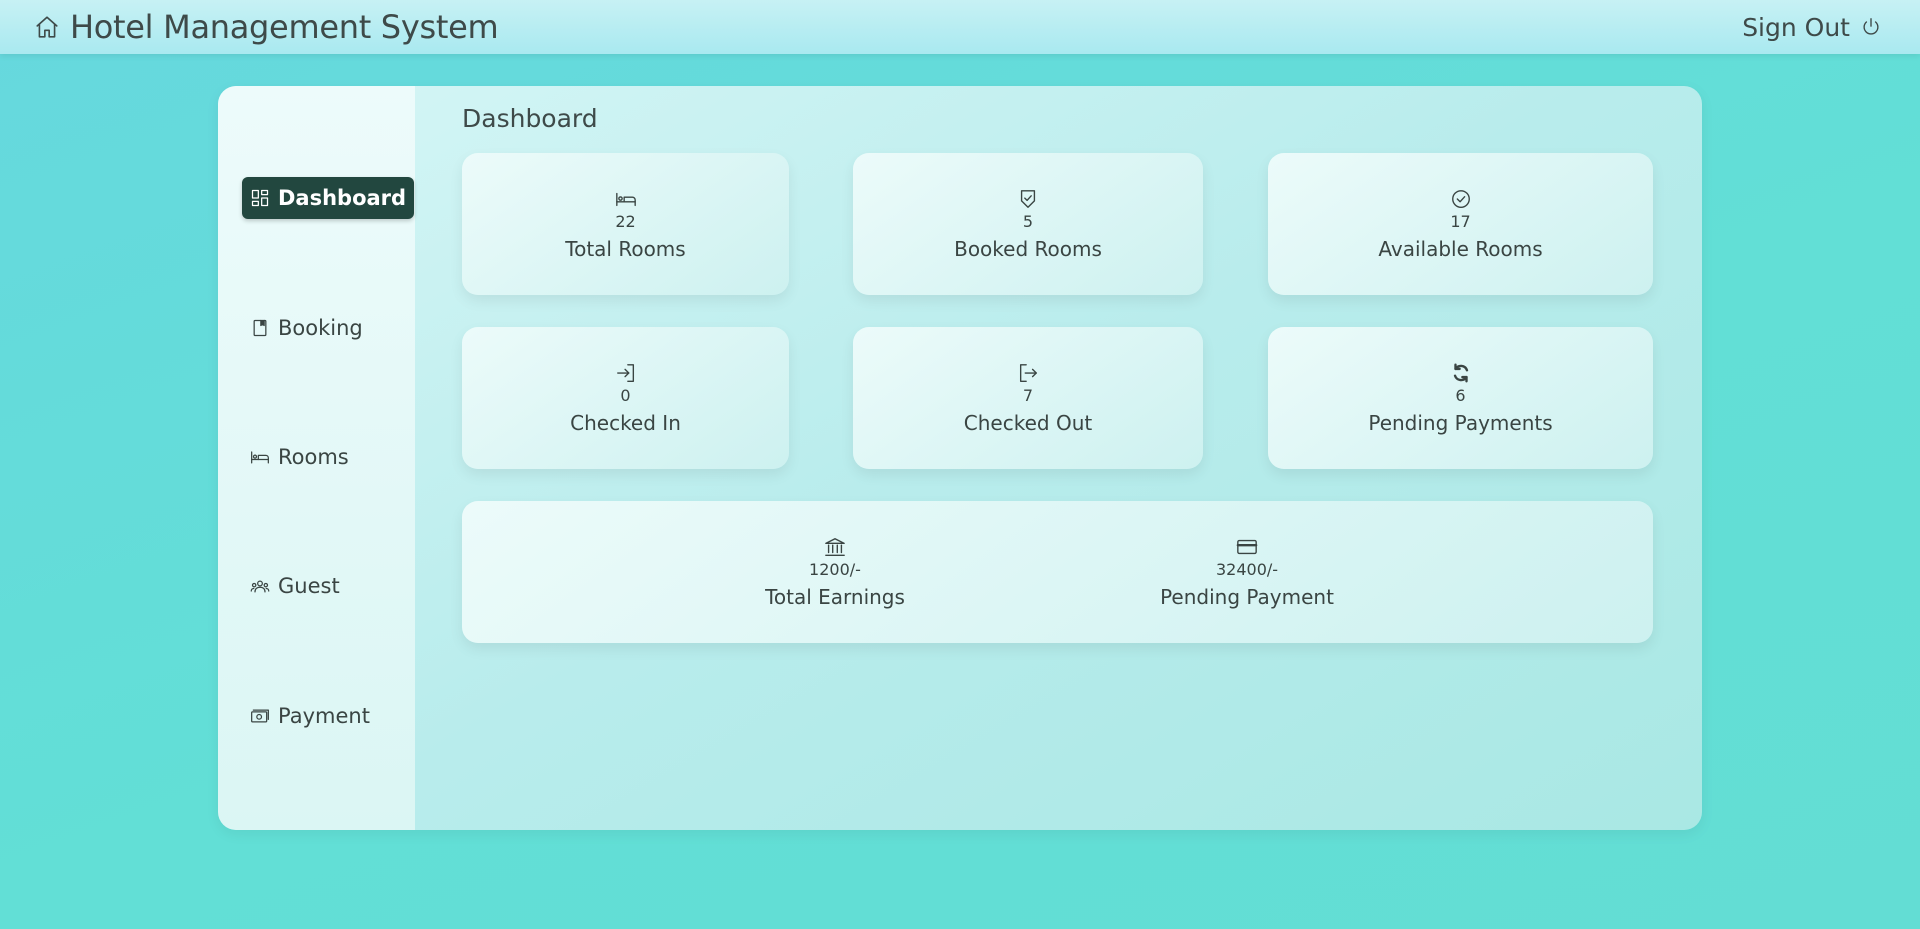 This screenshot has width=1920, height=929. I want to click on sign-in-icon, so click(626, 373).